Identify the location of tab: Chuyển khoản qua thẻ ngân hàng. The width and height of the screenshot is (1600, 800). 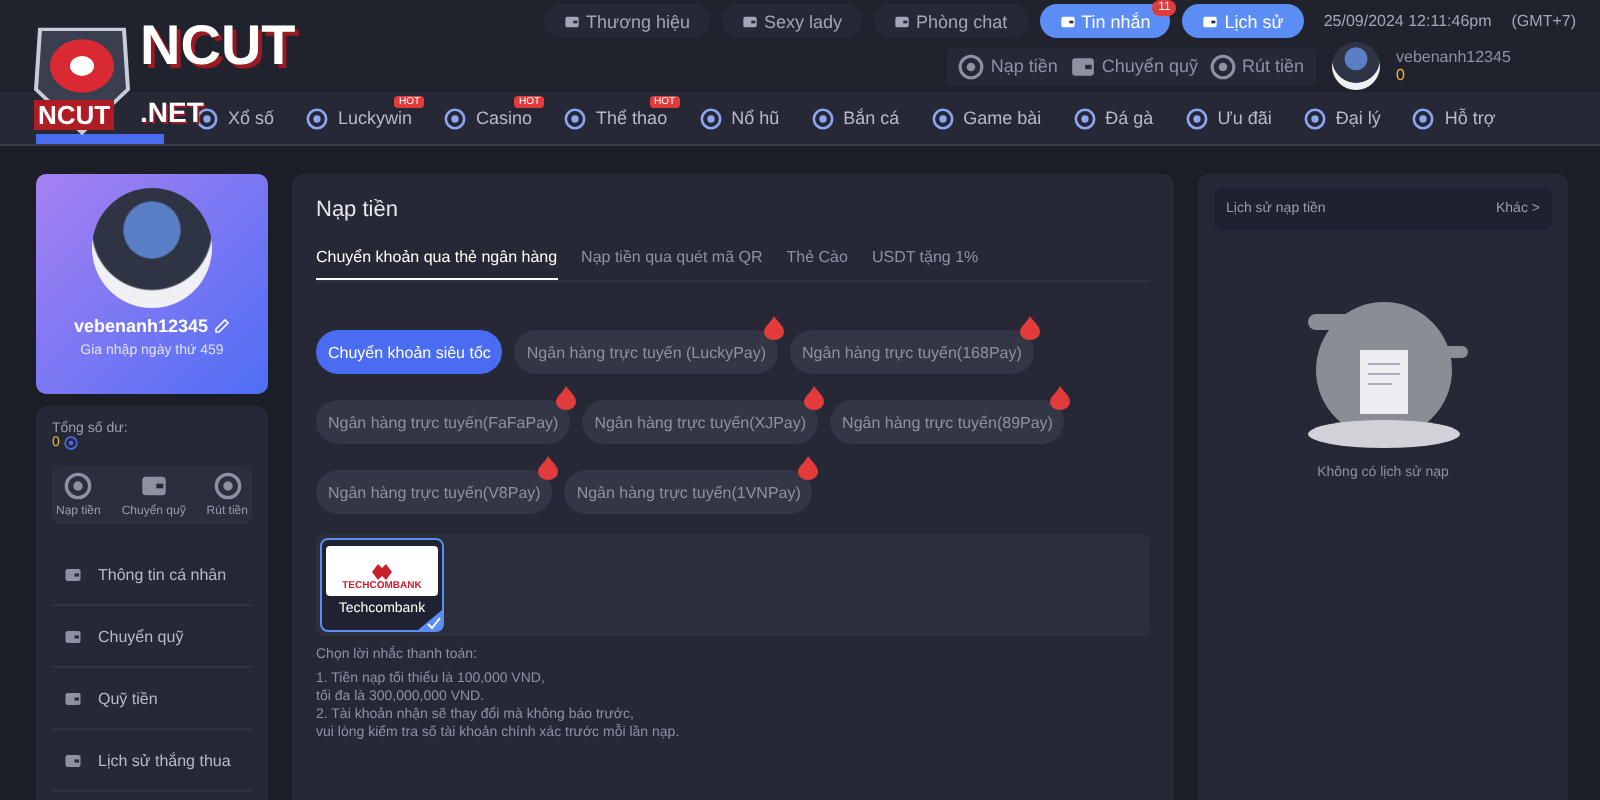
(437, 264).